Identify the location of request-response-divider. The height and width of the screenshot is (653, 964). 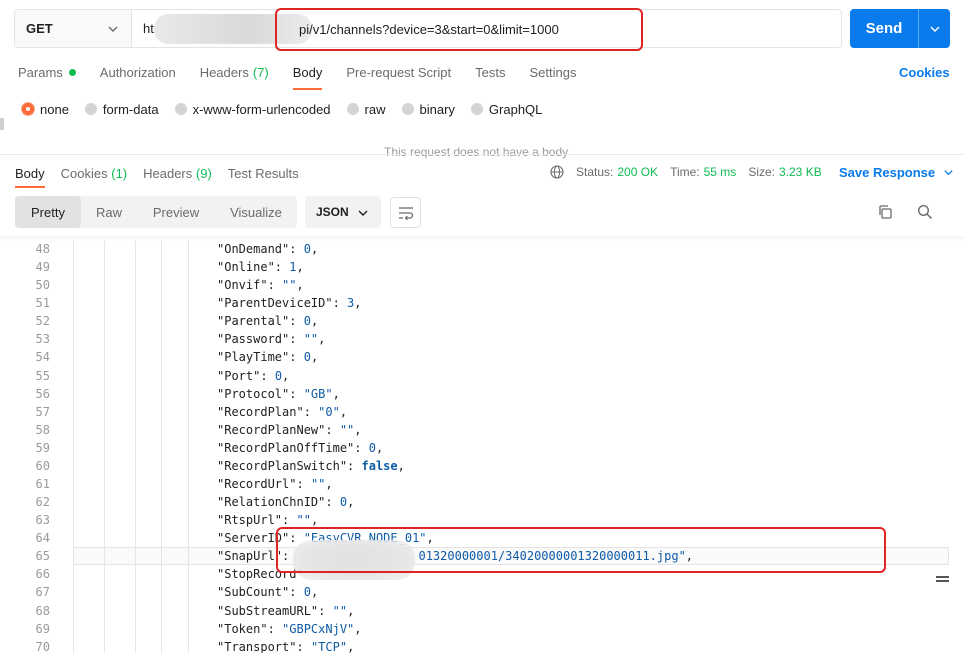
(482, 154).